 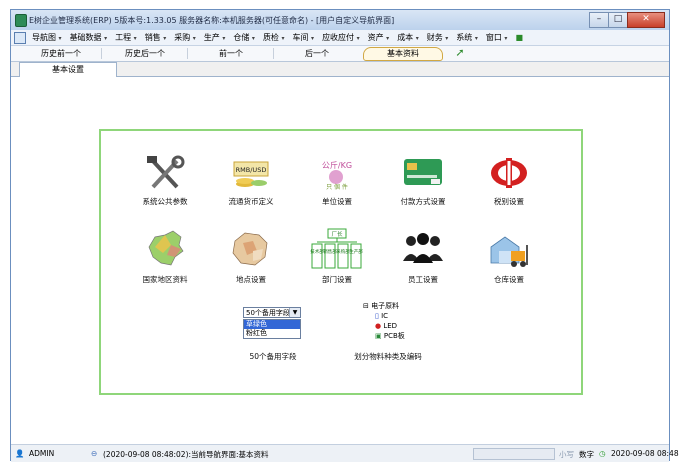 I want to click on menu-warehouse: 仓储 ▾, so click(x=244, y=37).